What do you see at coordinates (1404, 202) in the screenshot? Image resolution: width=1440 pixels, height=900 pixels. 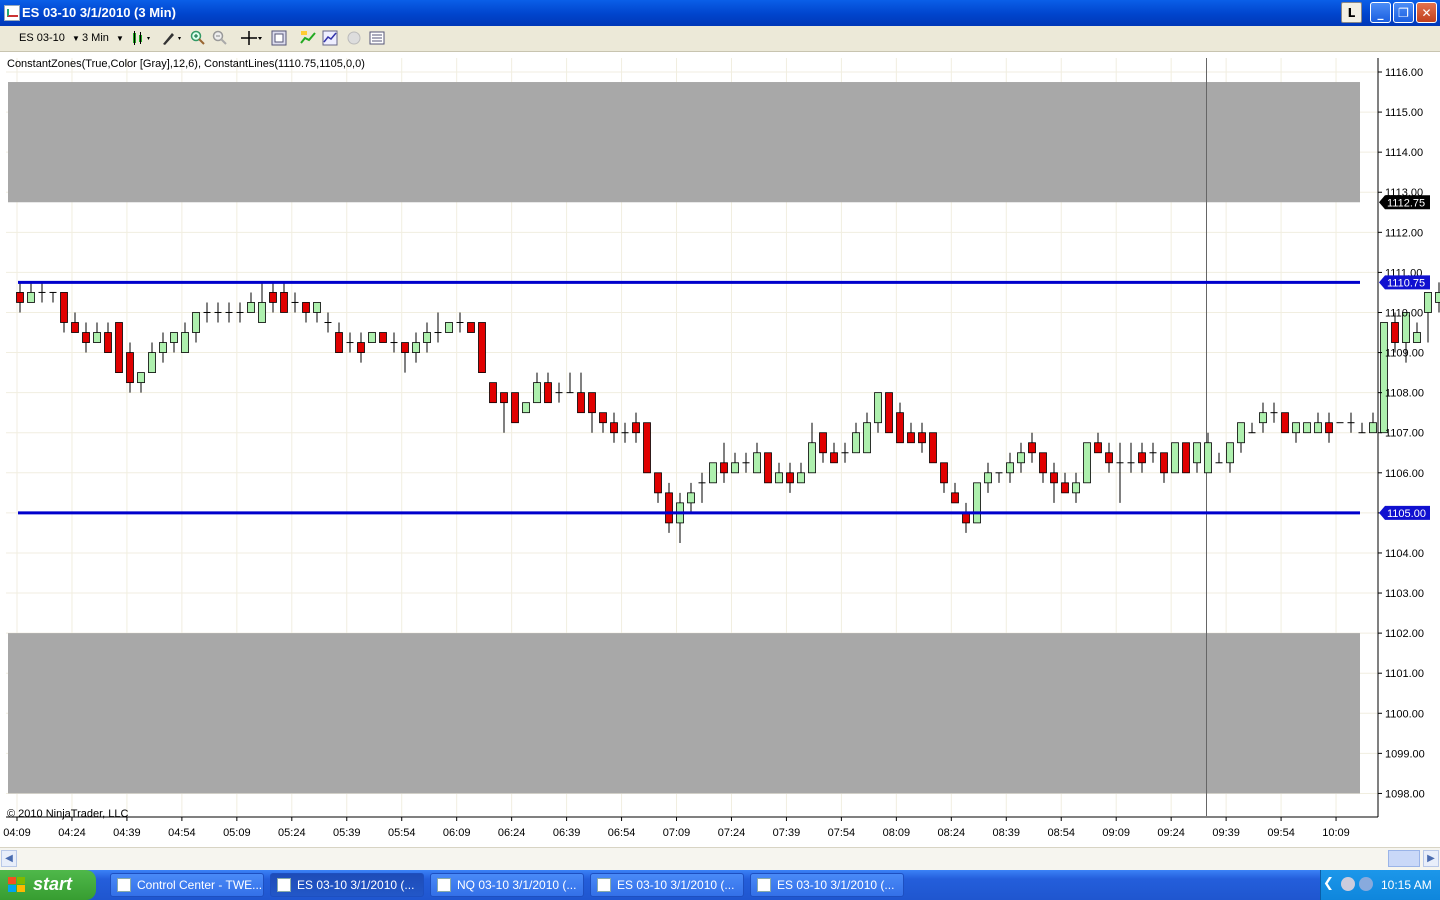 I see `last-price-marker: 1112.75` at bounding box center [1404, 202].